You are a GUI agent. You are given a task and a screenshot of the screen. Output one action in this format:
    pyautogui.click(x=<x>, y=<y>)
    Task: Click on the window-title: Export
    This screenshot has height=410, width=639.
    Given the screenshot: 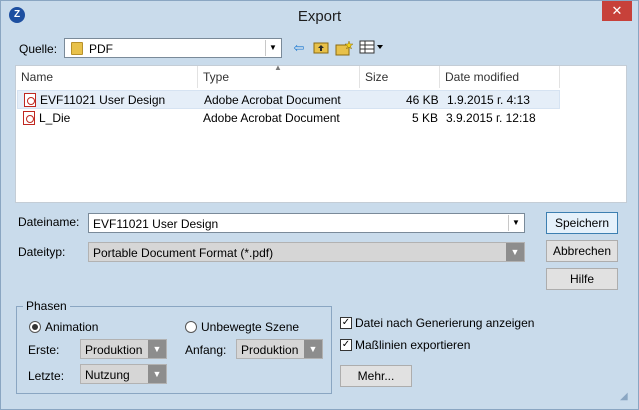 What is the action you would take?
    pyautogui.click(x=319, y=16)
    